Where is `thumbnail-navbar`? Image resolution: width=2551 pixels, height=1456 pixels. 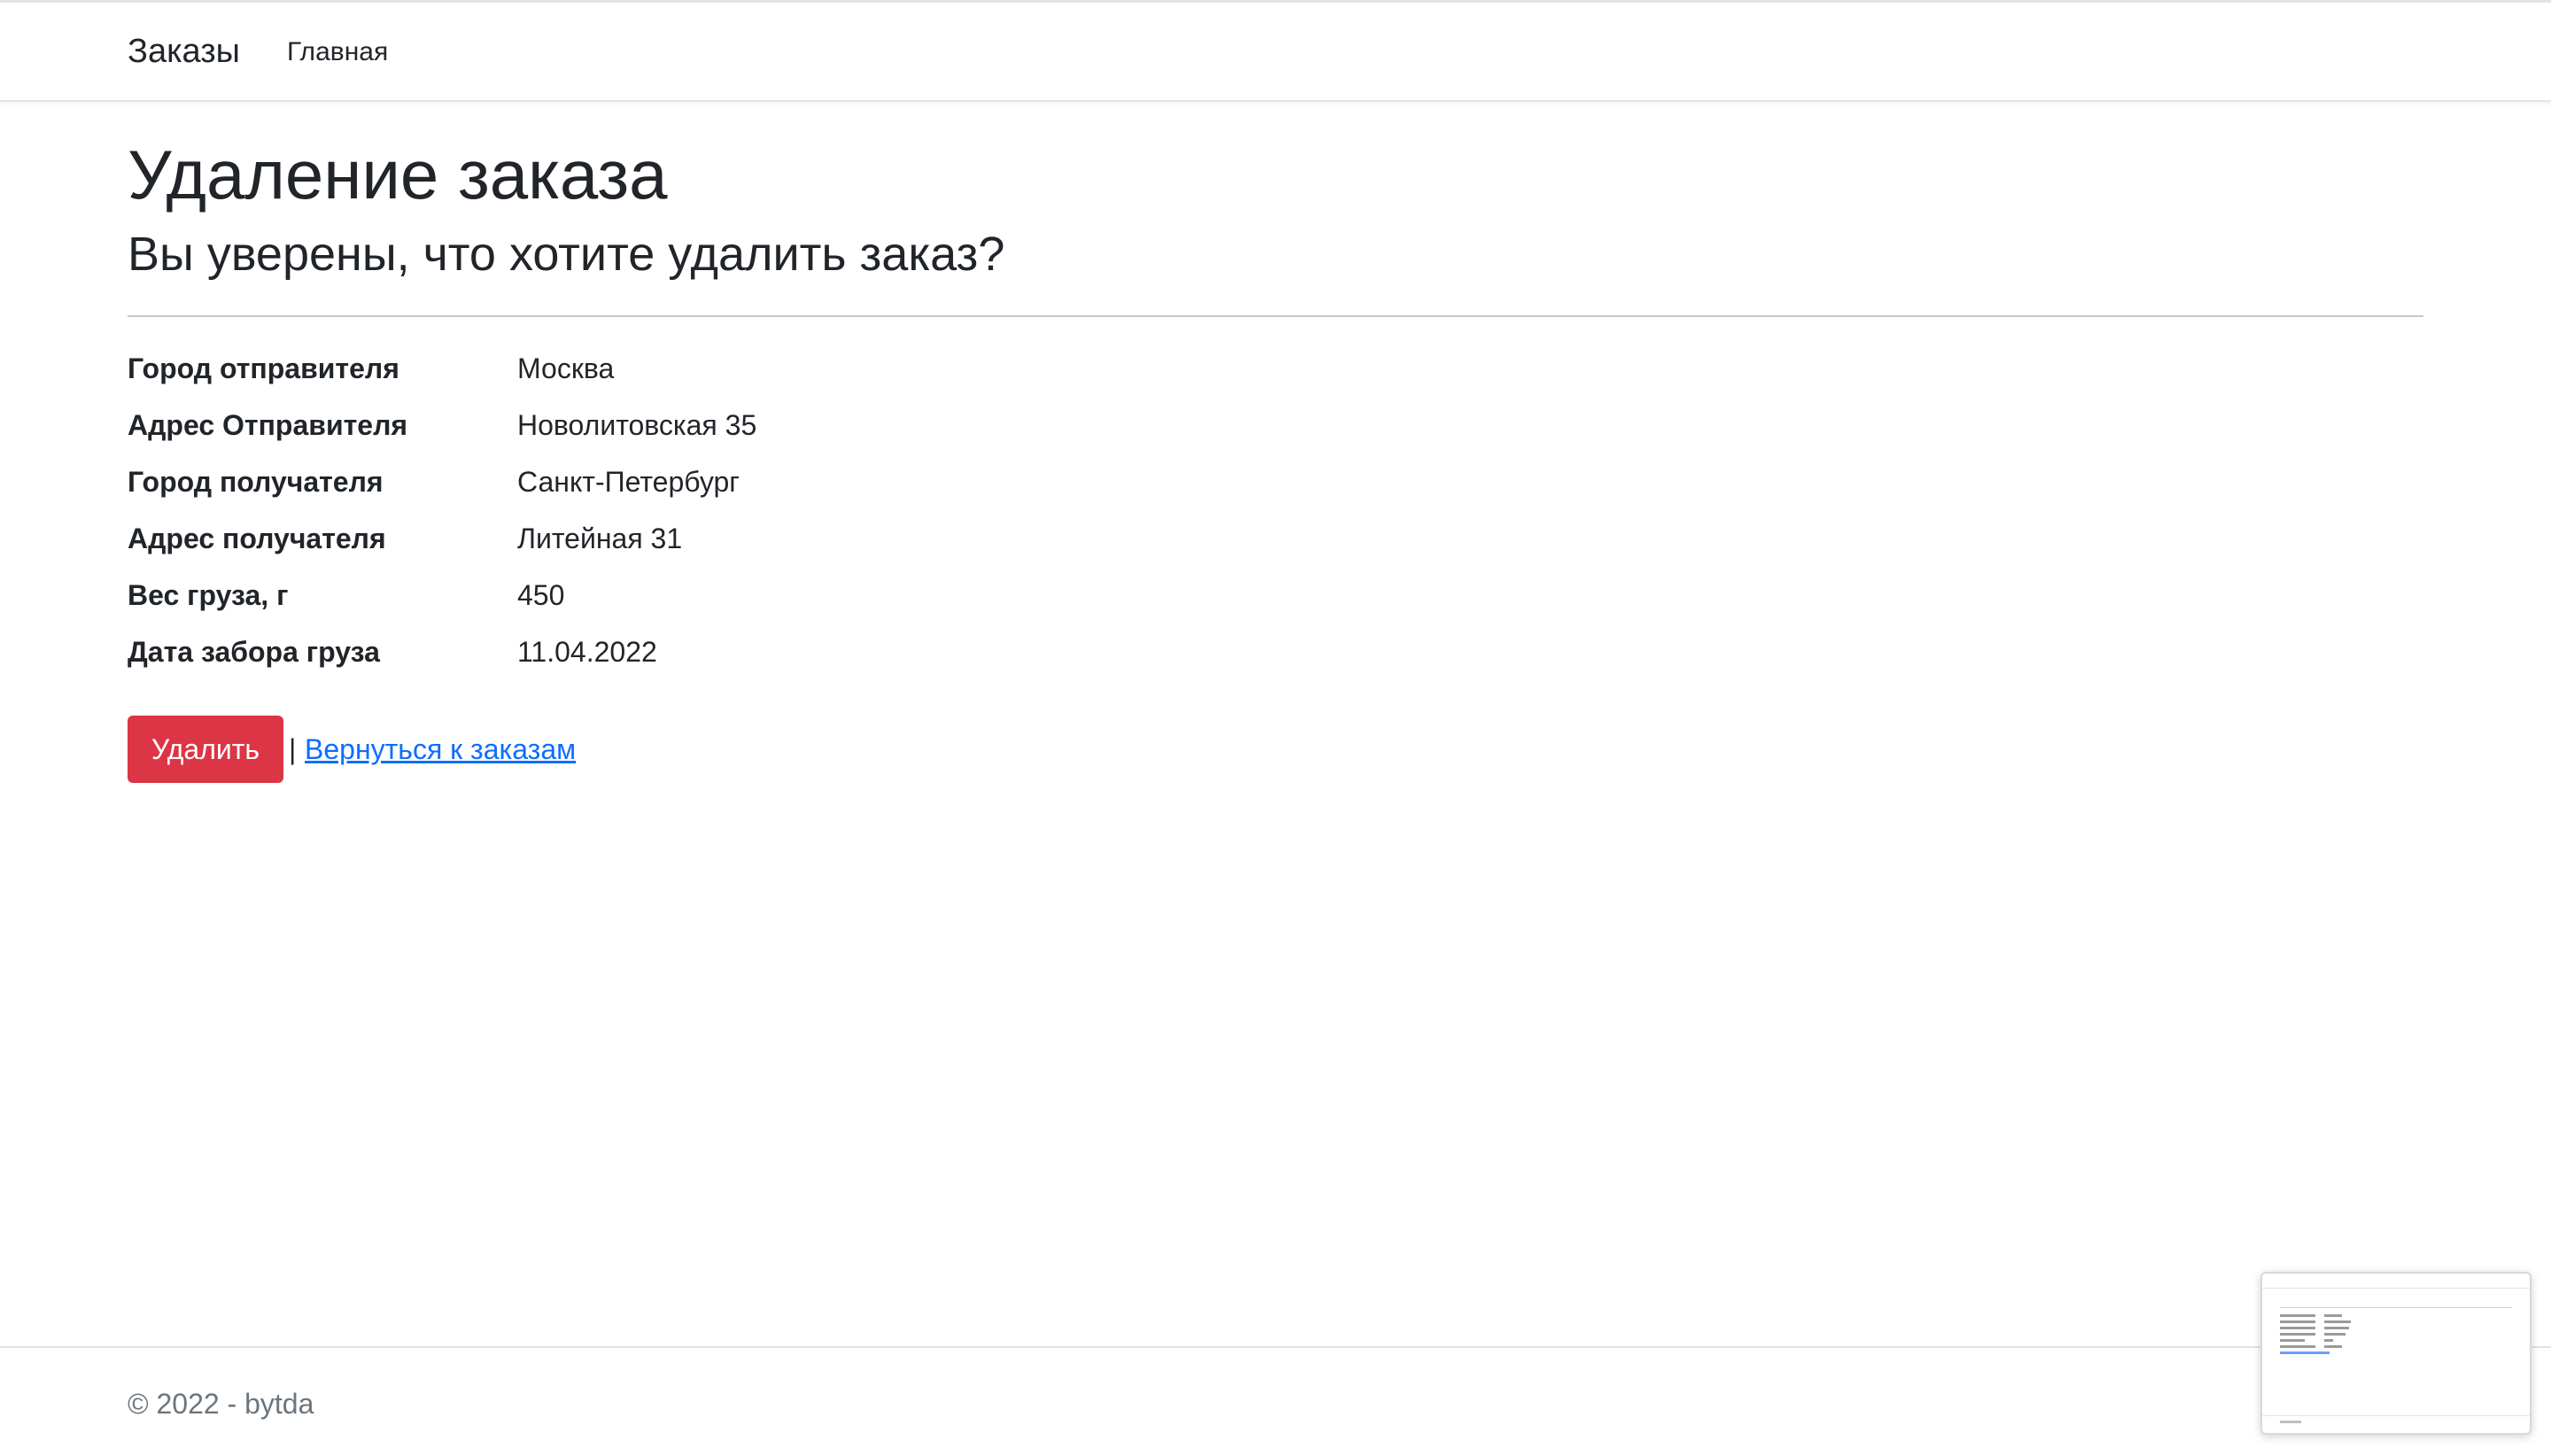 thumbnail-navbar is located at coordinates (2396, 1281).